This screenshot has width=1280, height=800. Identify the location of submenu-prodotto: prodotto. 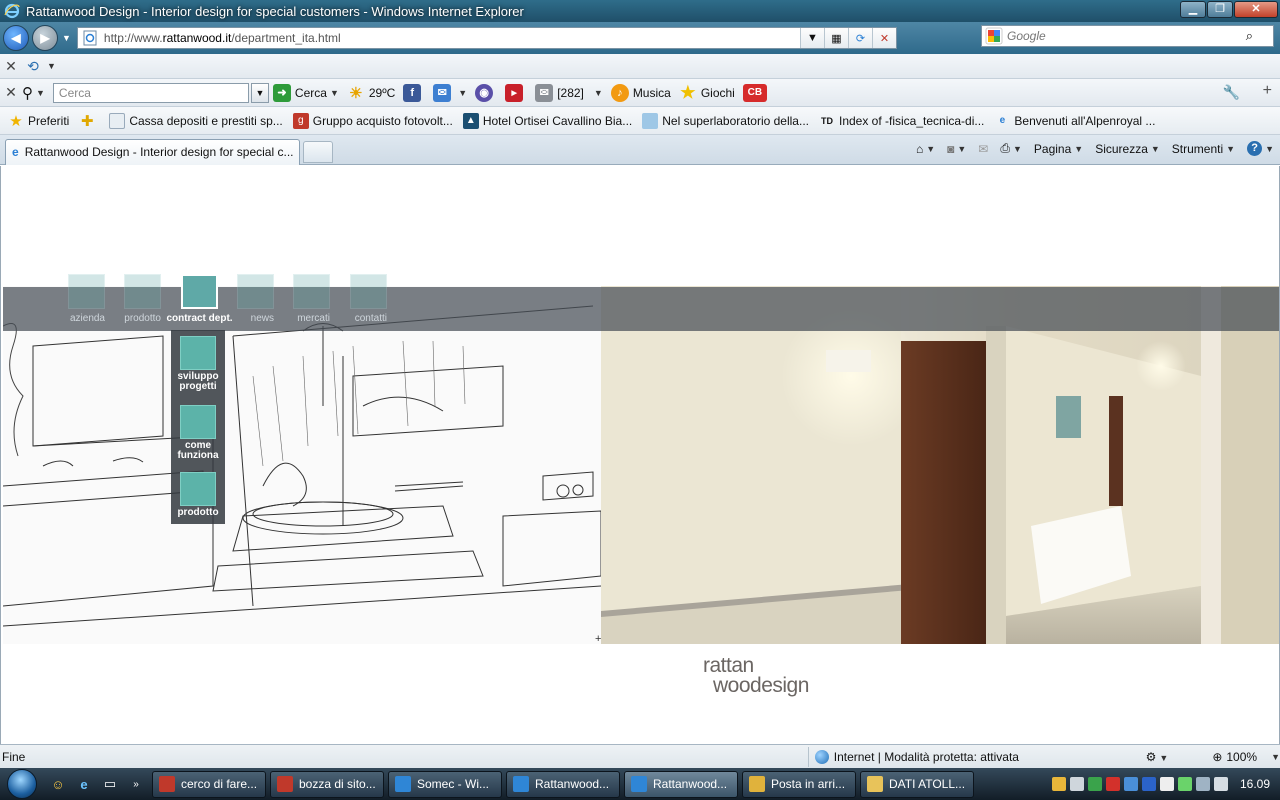
(198, 495).